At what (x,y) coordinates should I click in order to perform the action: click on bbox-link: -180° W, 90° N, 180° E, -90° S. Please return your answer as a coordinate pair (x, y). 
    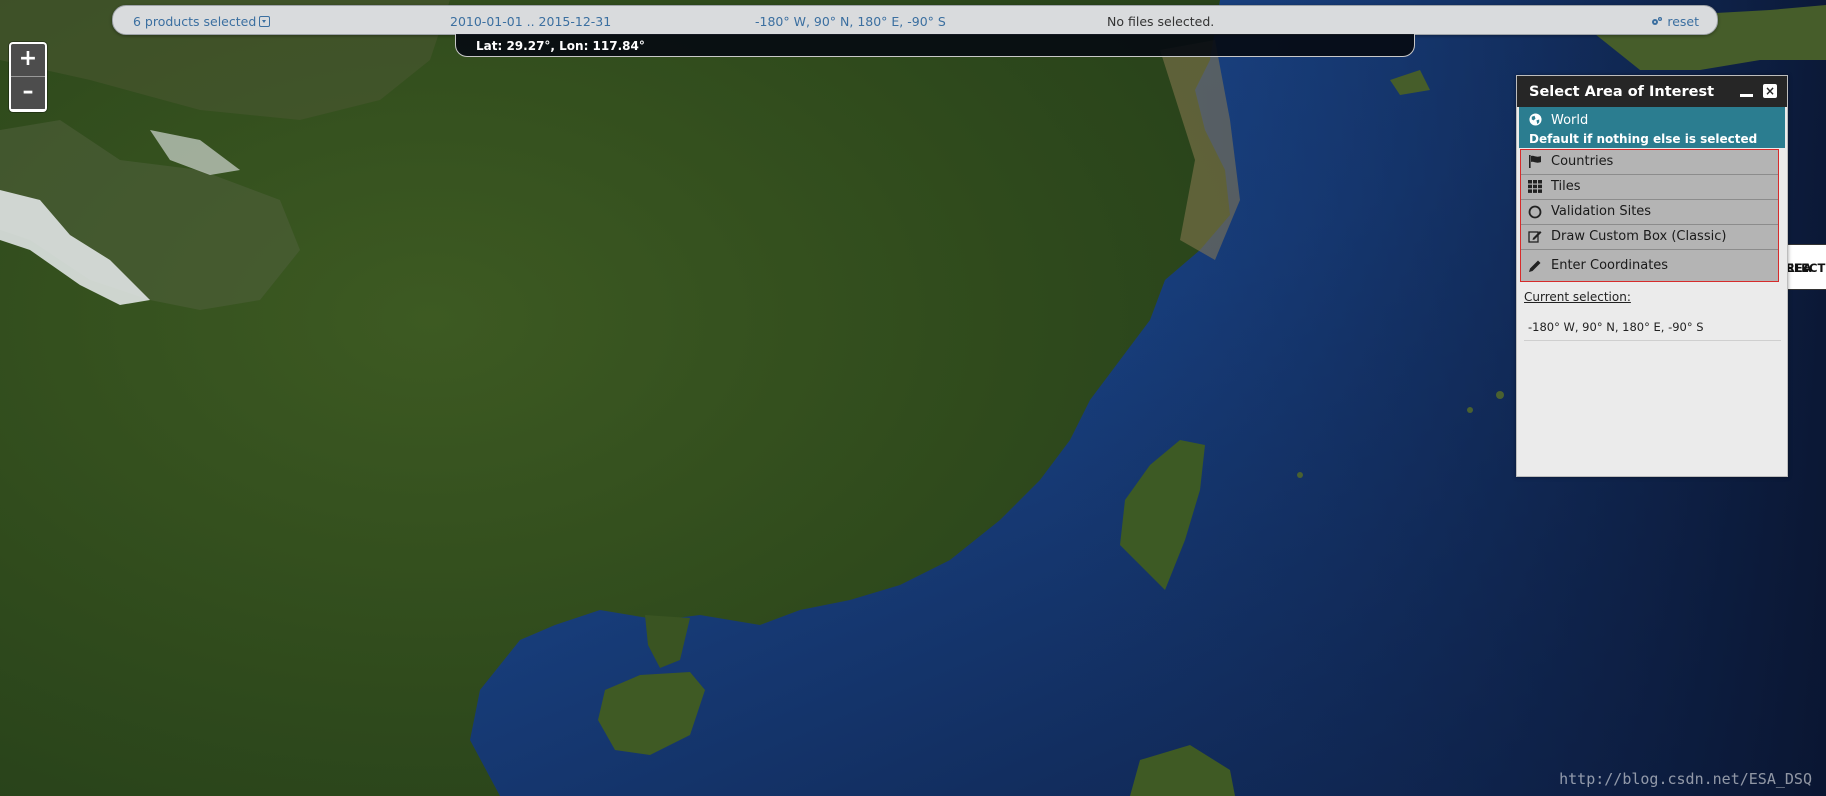
    Looking at the image, I should click on (850, 21).